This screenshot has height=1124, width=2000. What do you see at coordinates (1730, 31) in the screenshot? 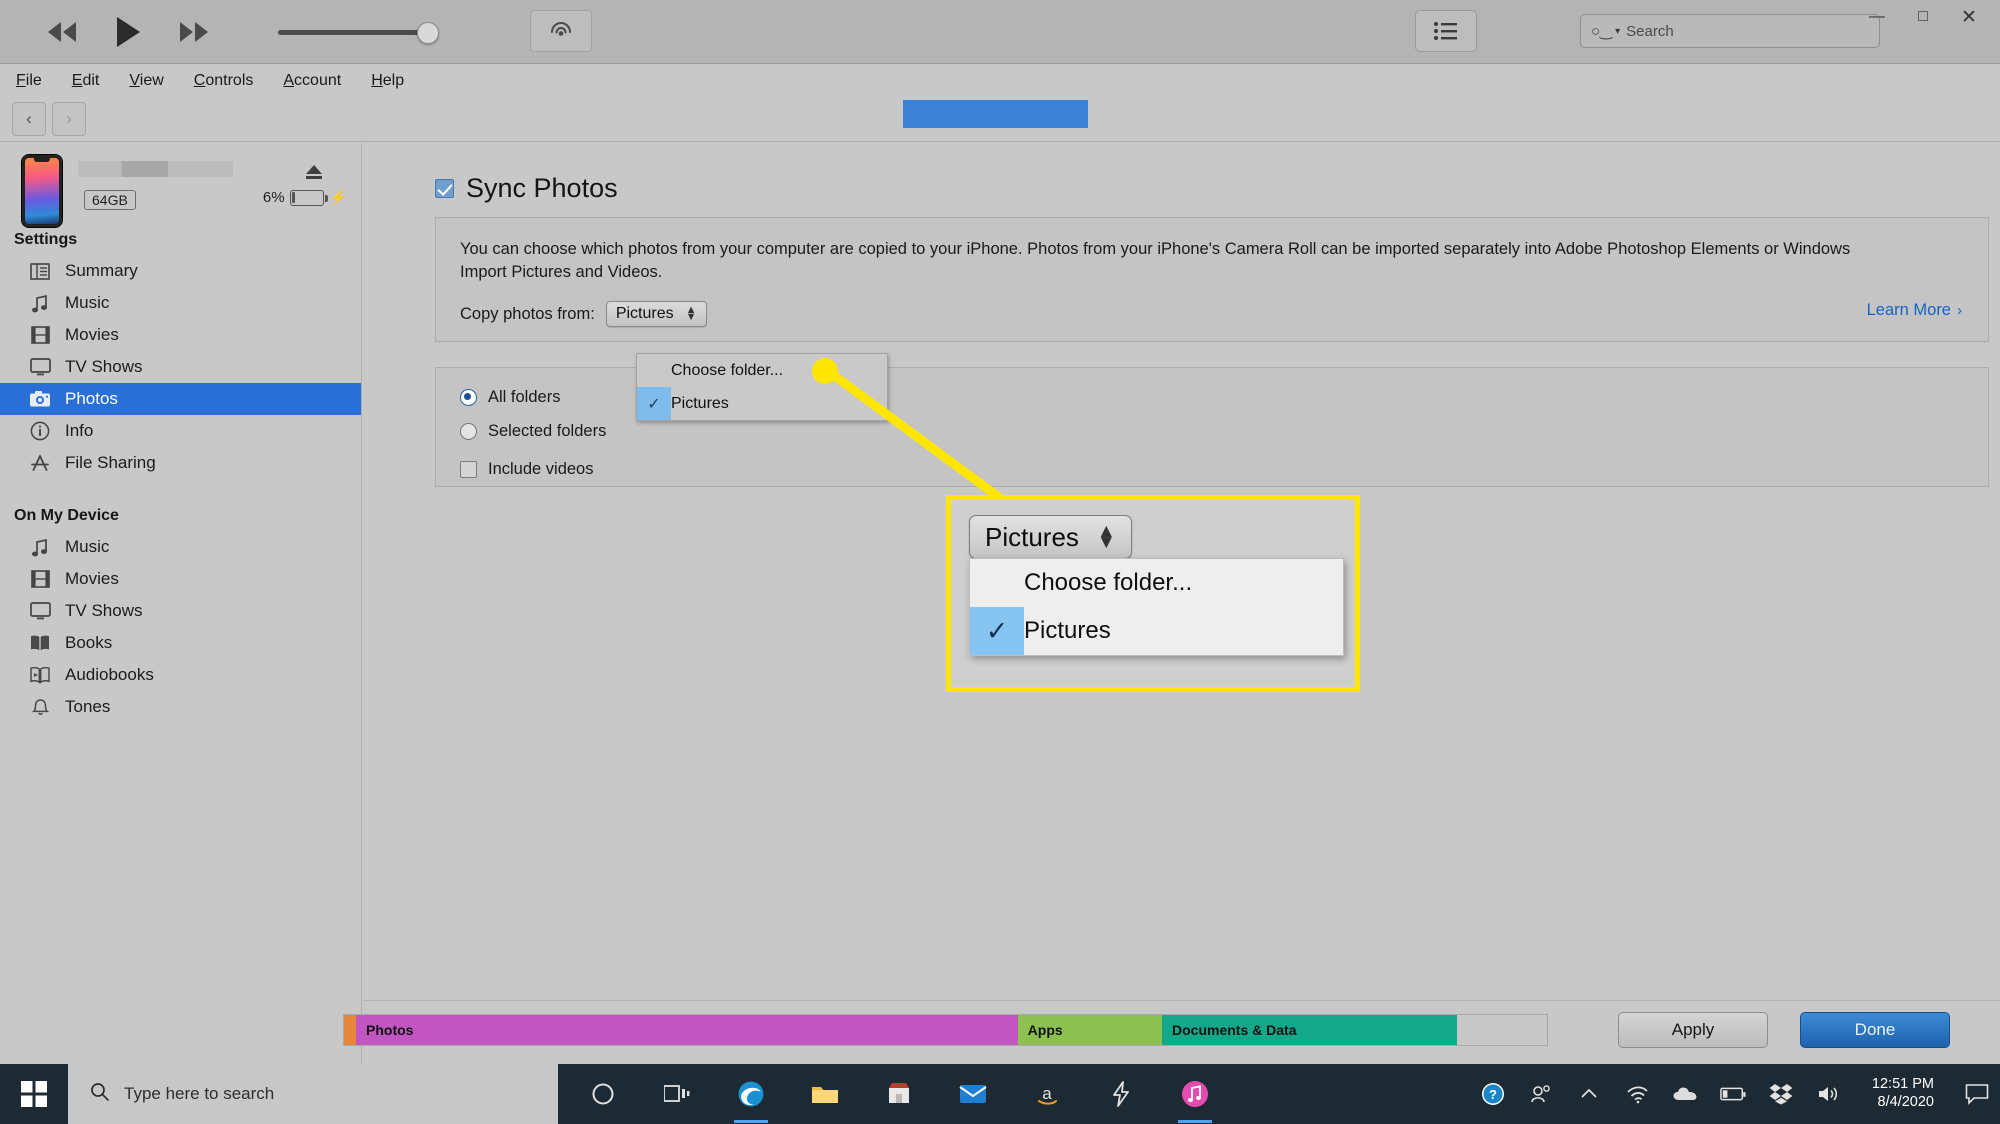
I see `search-input: ○‿ ▾ Search` at bounding box center [1730, 31].